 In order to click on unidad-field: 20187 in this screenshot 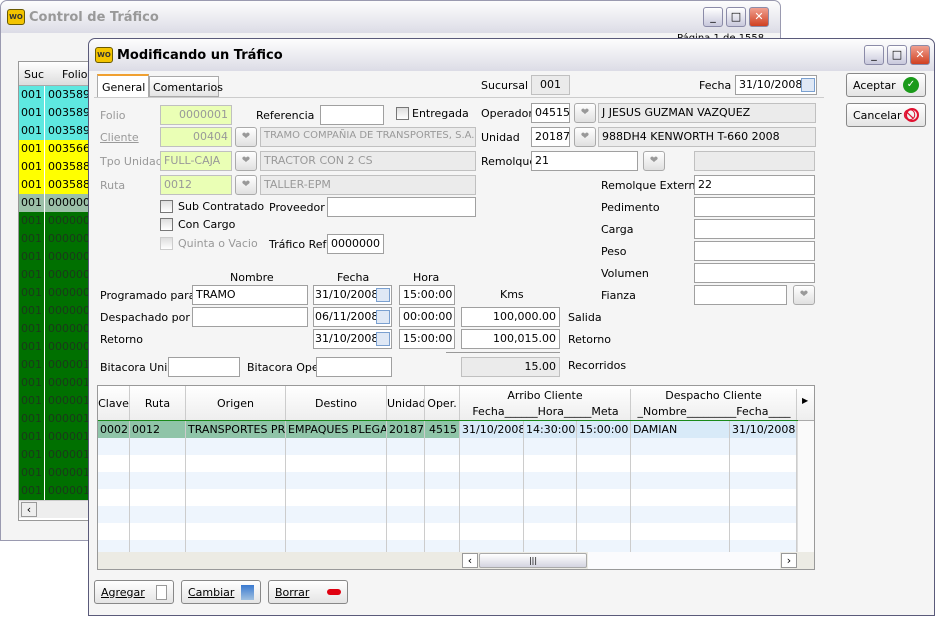, I will do `click(550, 137)`.